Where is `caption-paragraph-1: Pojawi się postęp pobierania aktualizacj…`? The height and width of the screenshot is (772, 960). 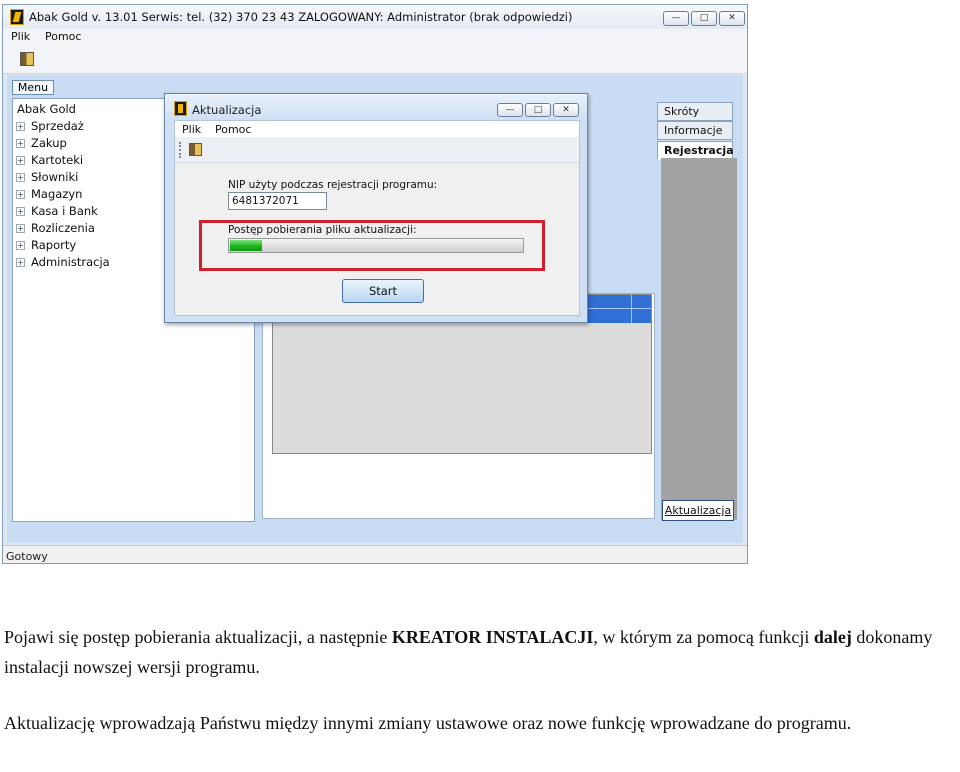 caption-paragraph-1: Pojawi się postęp pobierania aktualizacj… is located at coordinates (482, 652).